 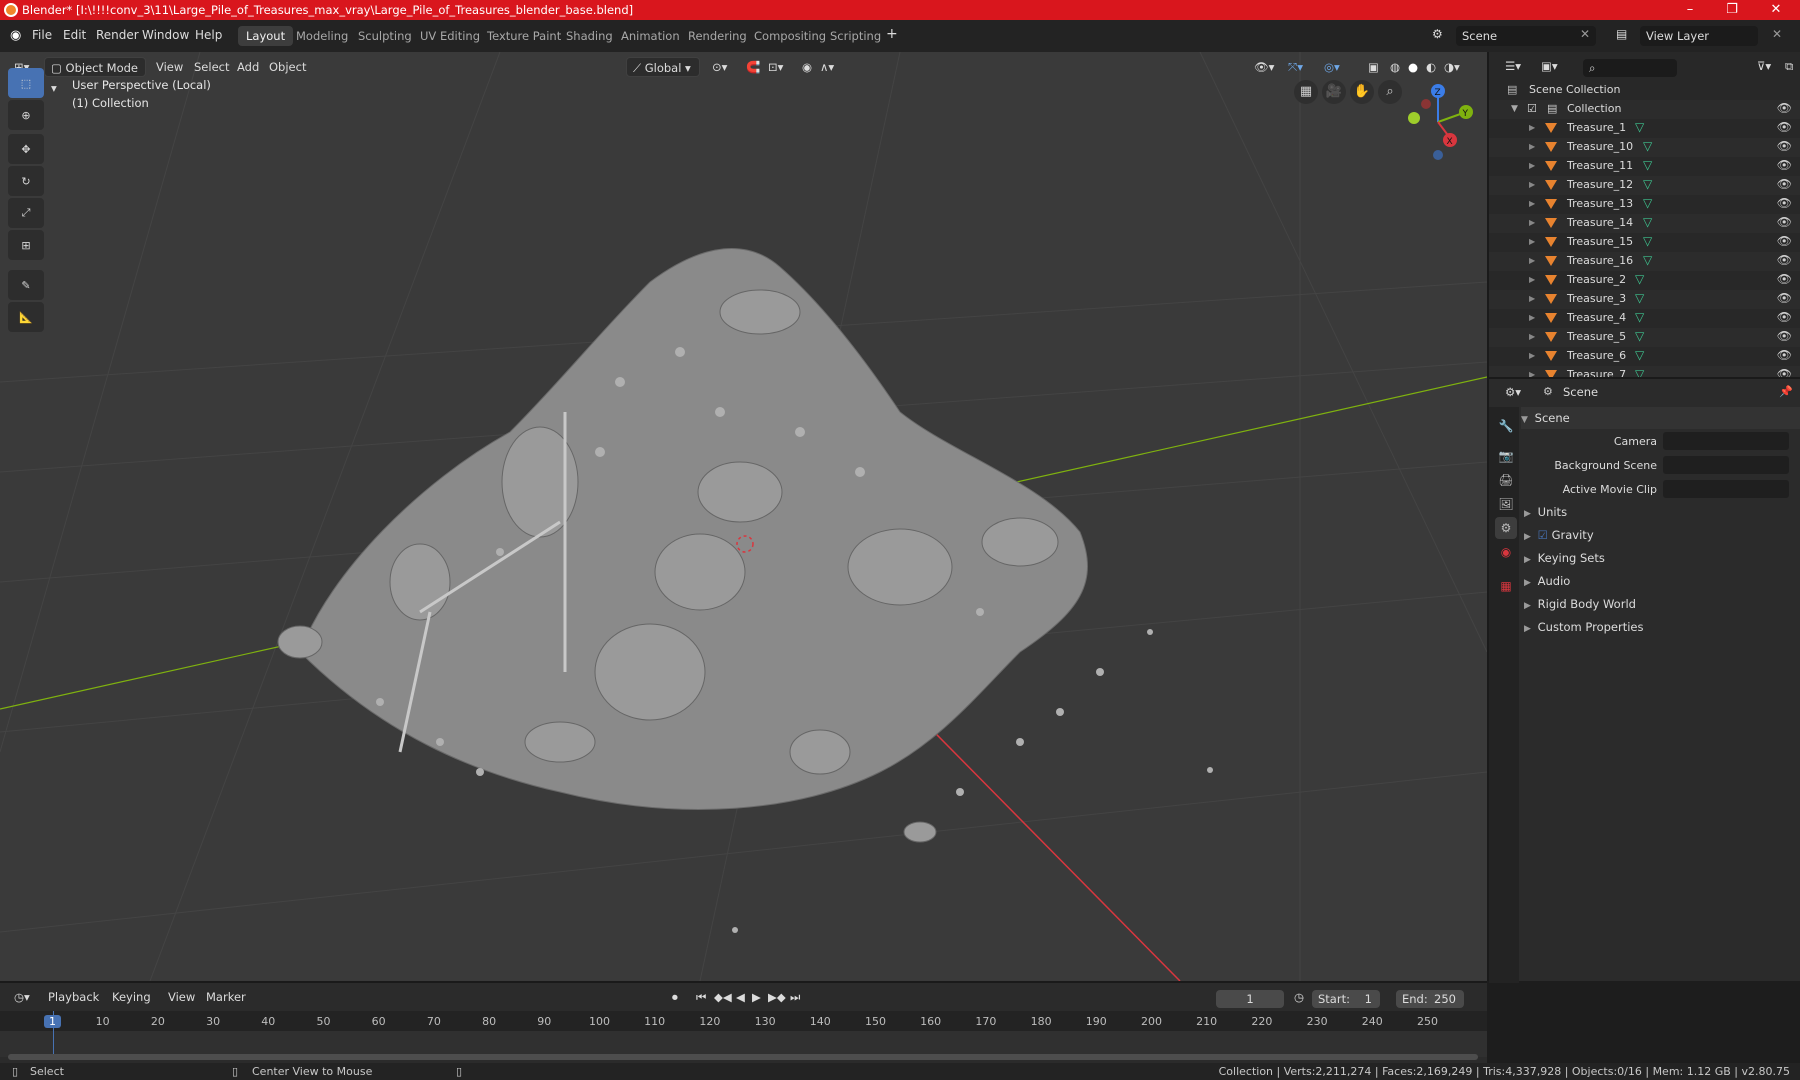 I want to click on view-layer-close-icon: ✕, so click(x=1777, y=34).